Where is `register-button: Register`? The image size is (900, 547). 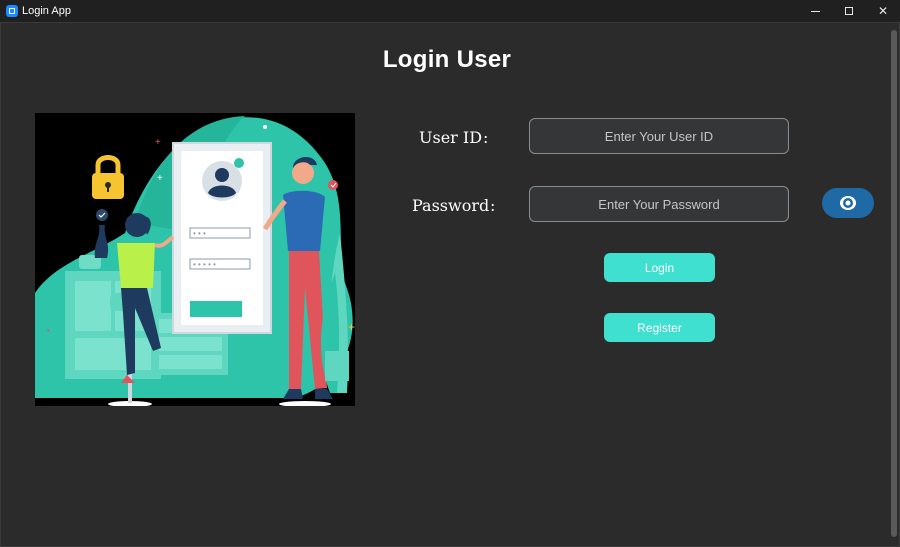 register-button: Register is located at coordinates (659, 327).